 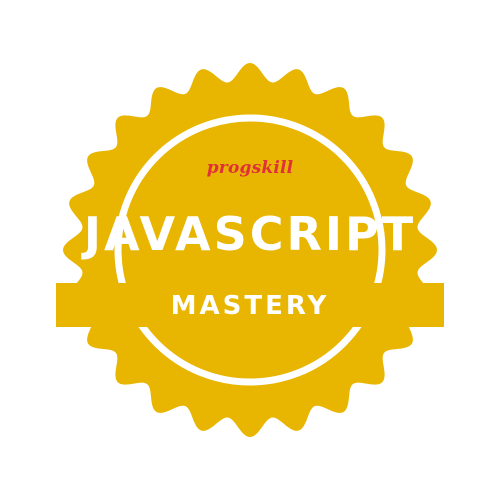 What do you see at coordinates (250, 168) in the screenshot?
I see `brand-name: progskill` at bounding box center [250, 168].